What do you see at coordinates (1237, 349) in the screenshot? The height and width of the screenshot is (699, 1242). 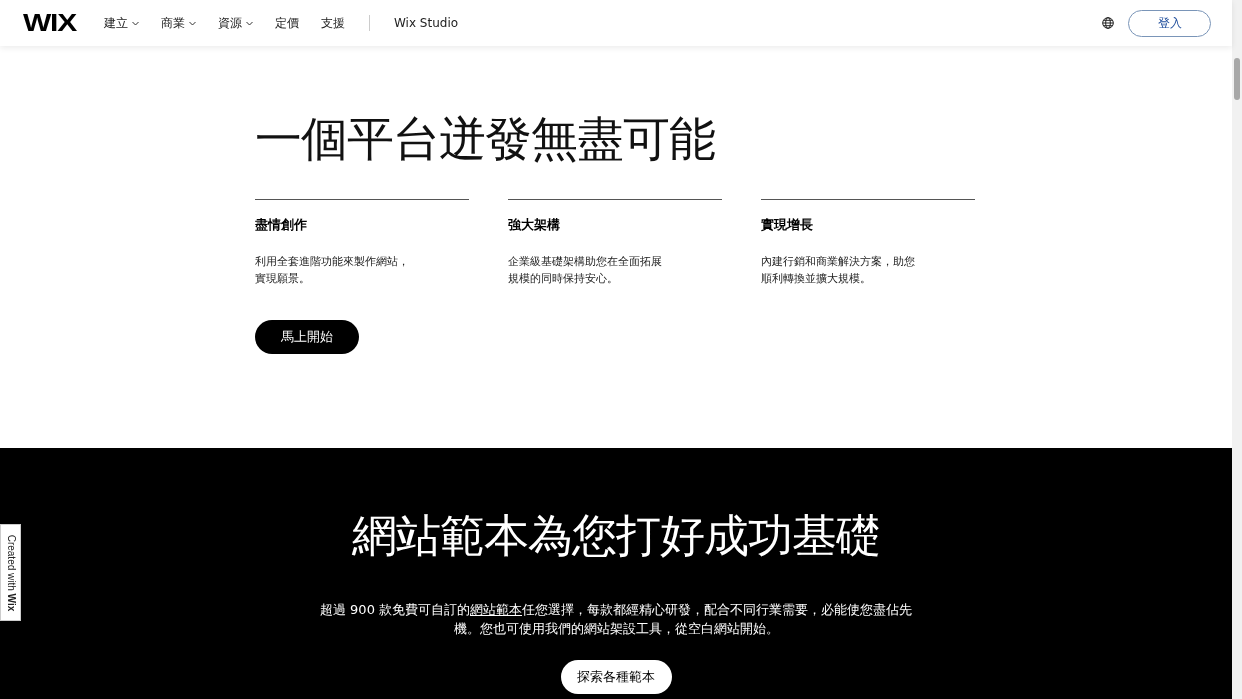 I see `scrollbar` at bounding box center [1237, 349].